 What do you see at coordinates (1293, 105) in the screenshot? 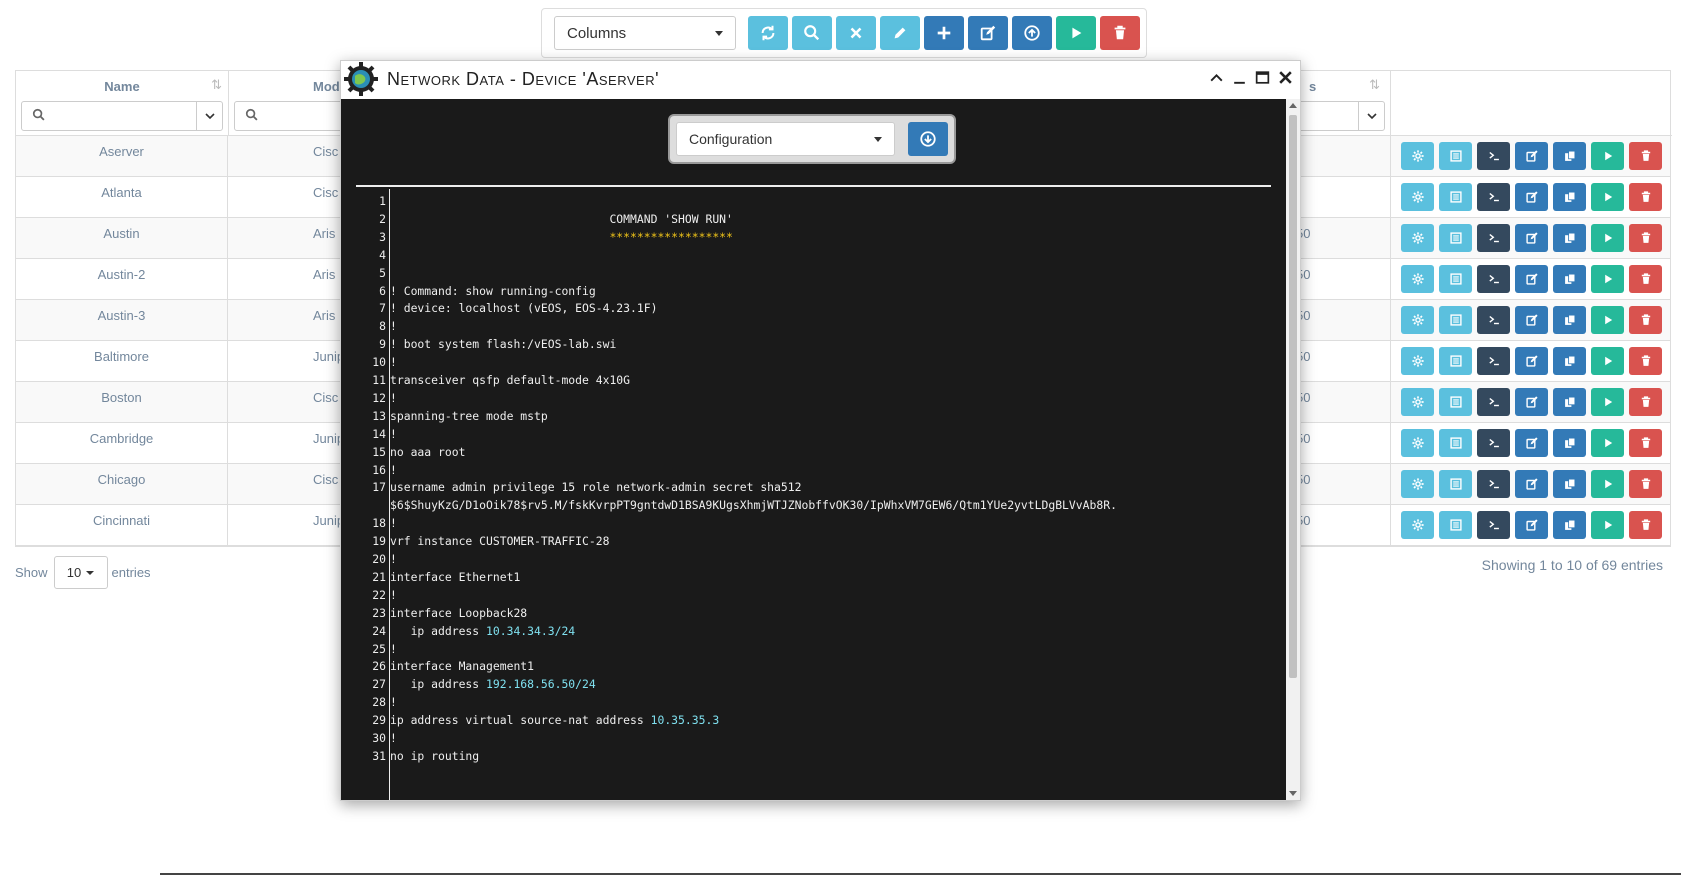
I see `scroll-up-icon` at bounding box center [1293, 105].